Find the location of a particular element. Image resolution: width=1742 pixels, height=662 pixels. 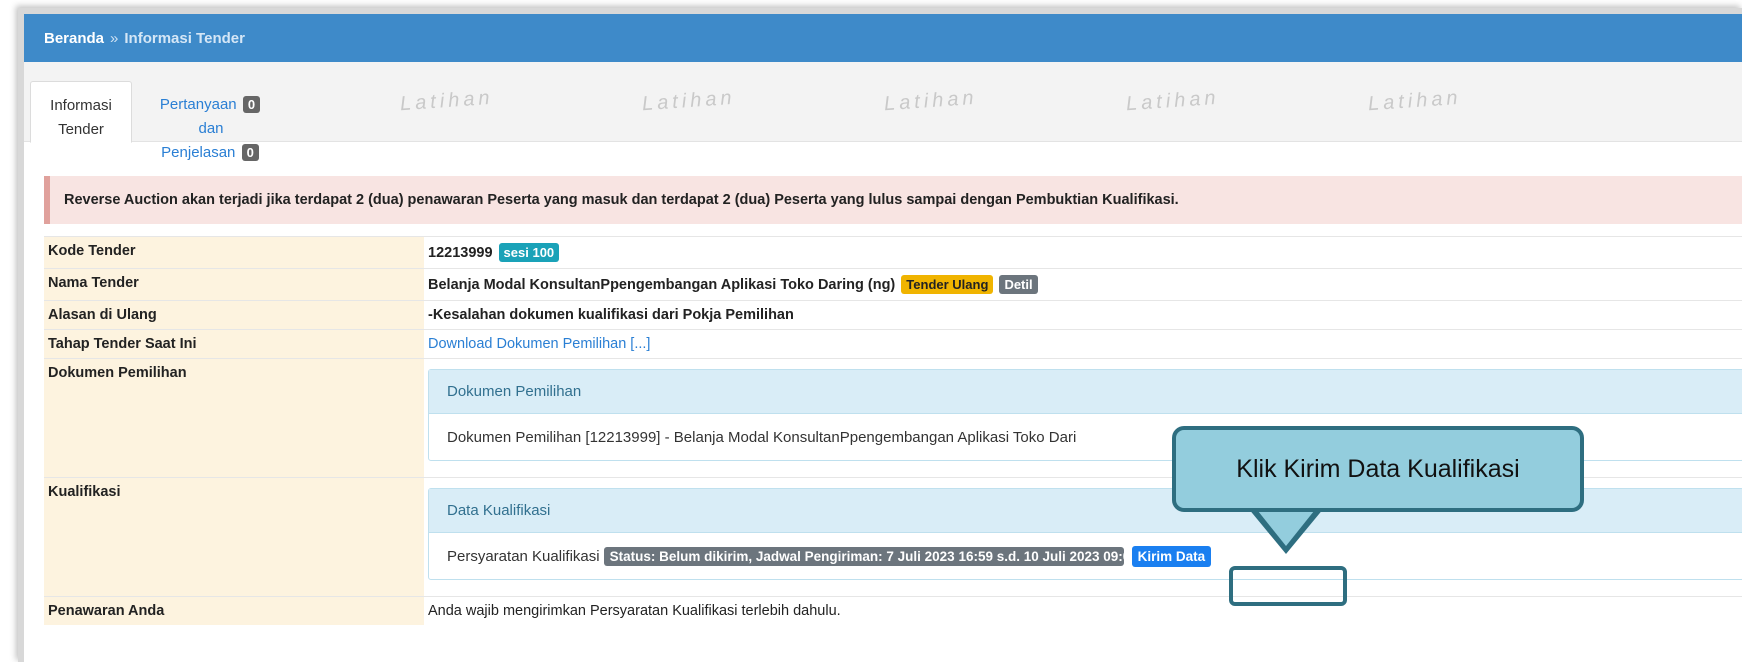

tab-qa-label1: Pertanyaan is located at coordinates (198, 104).